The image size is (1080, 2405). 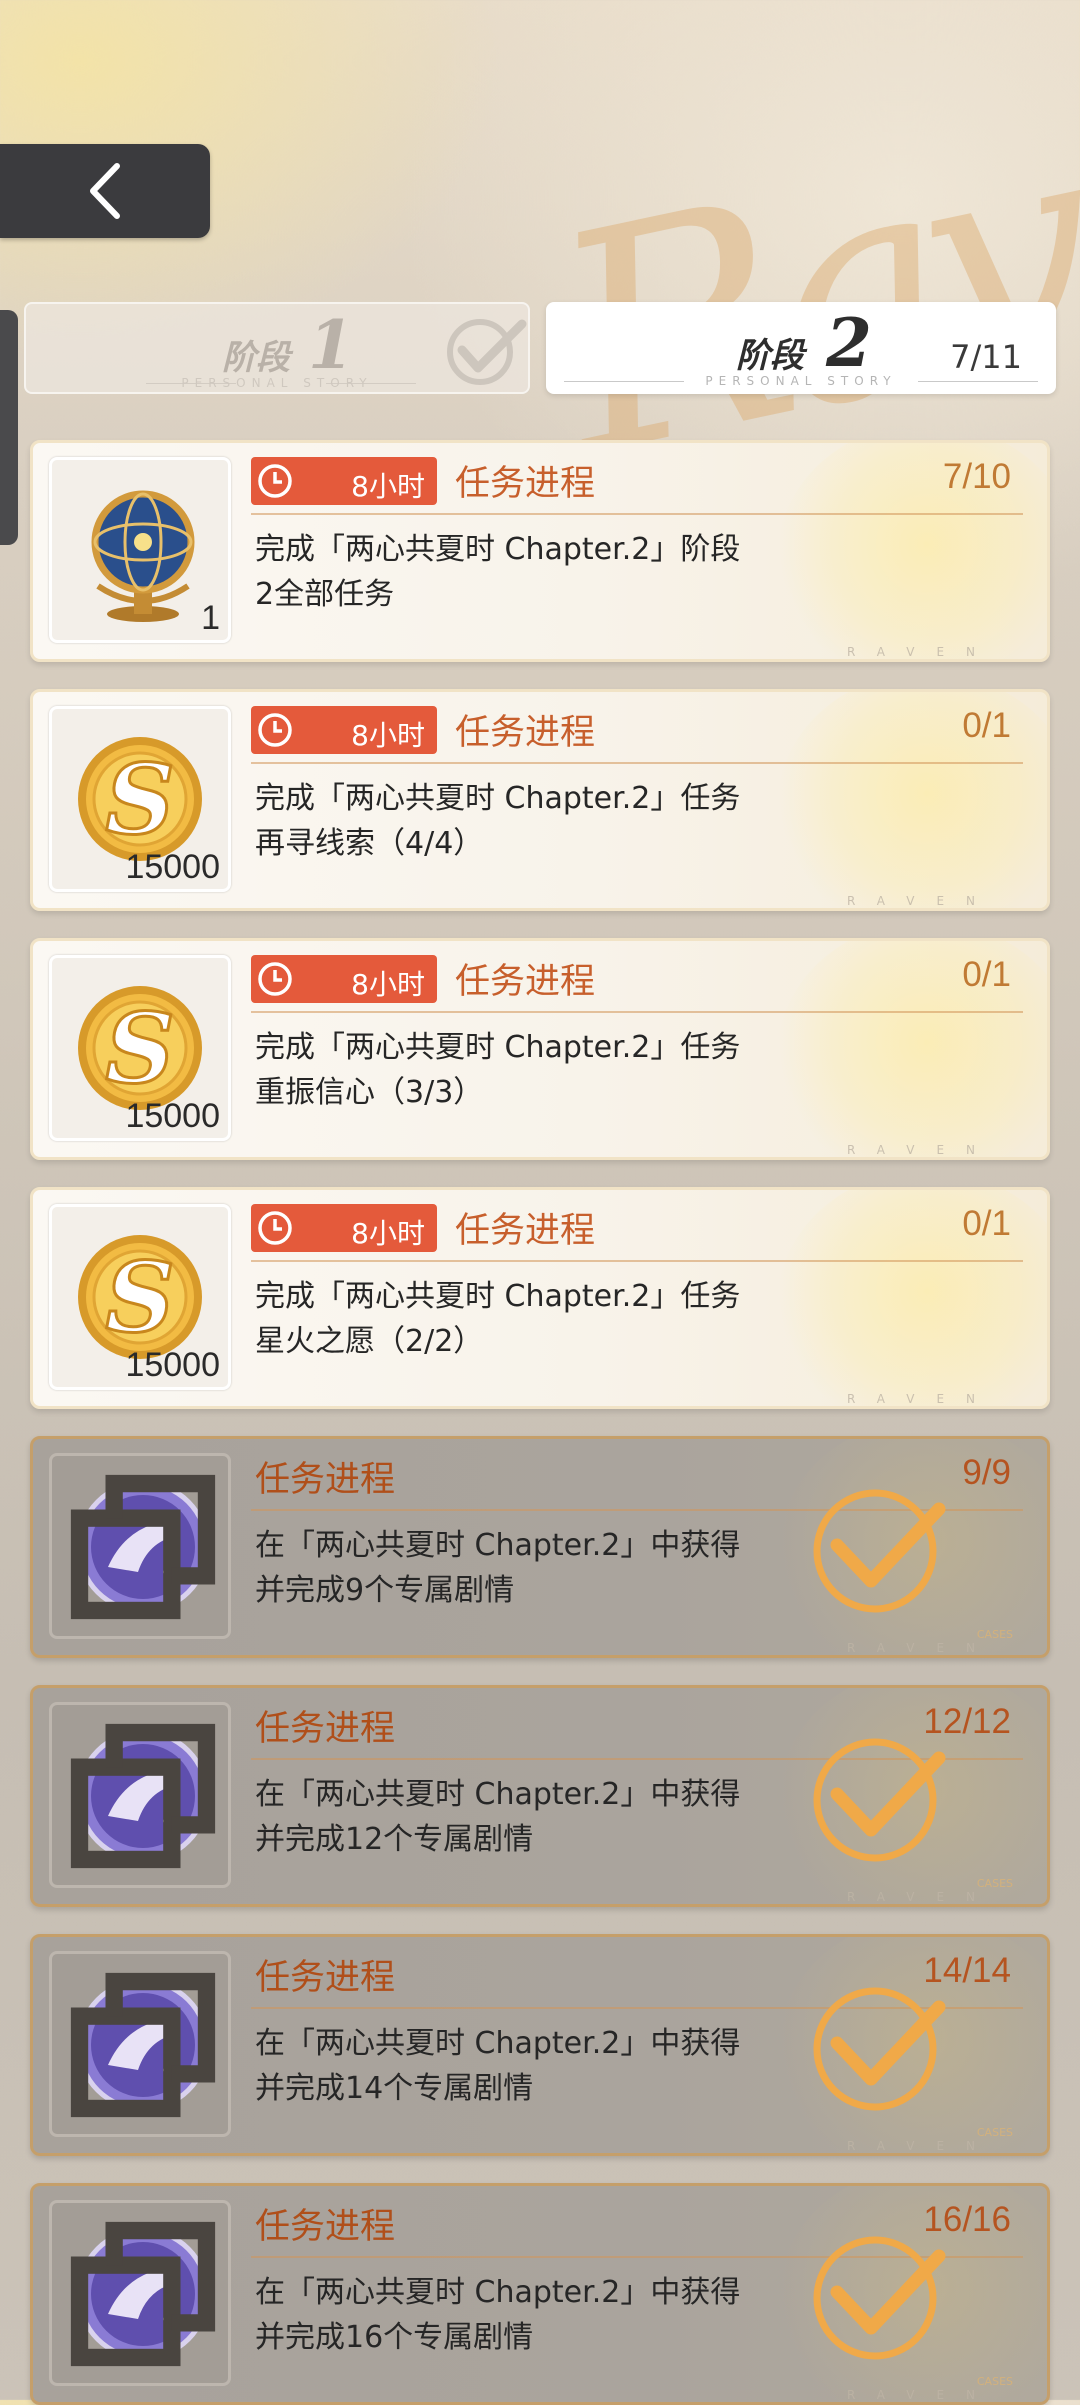 What do you see at coordinates (140, 550) in the screenshot?
I see `reward-item: 1` at bounding box center [140, 550].